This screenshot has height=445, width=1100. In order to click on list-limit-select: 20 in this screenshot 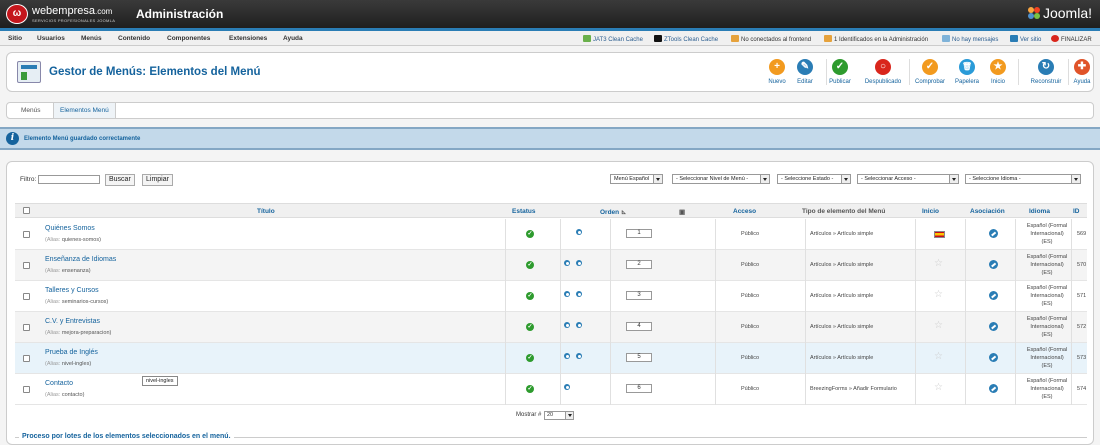, I will do `click(559, 415)`.